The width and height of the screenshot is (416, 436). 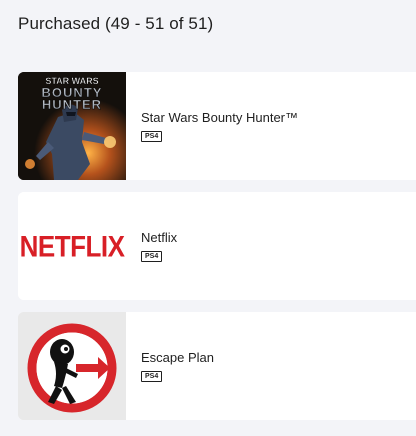 What do you see at coordinates (72, 126) in the screenshot?
I see `star-wars-bounty-hunter-cover-icon: STAR WARS BOUNTY HUNTER` at bounding box center [72, 126].